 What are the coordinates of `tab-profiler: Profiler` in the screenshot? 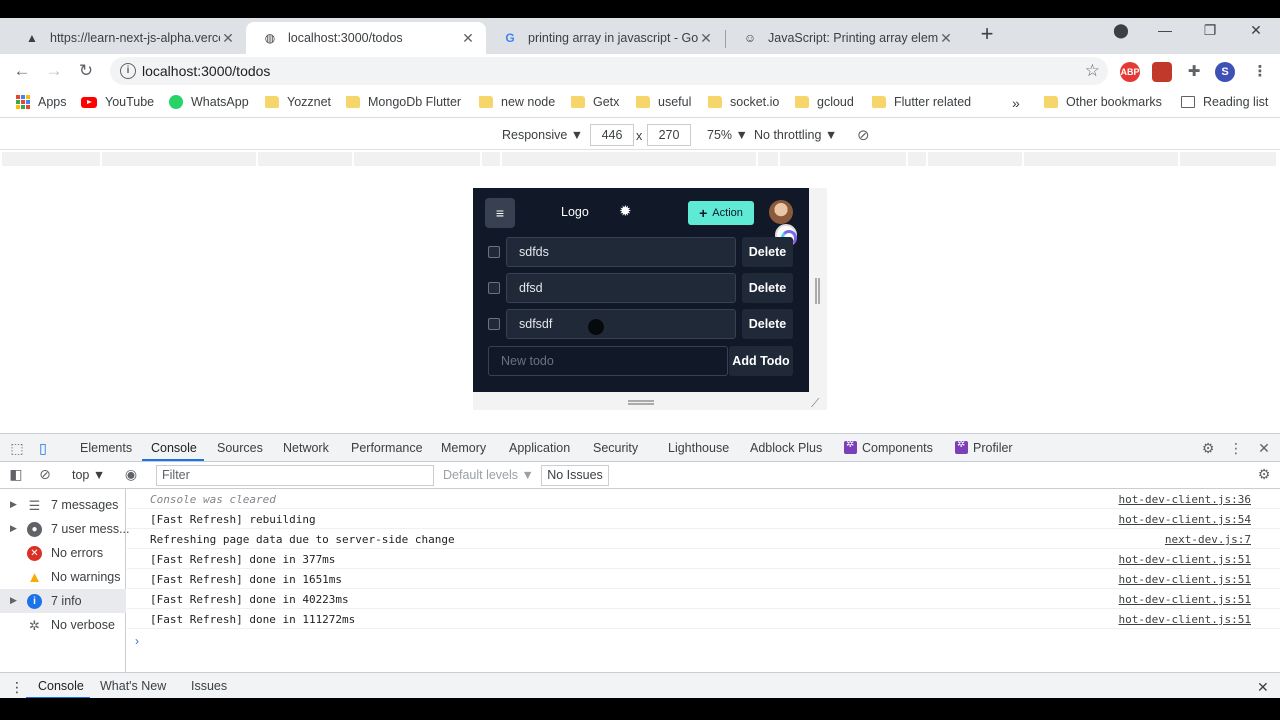 It's located at (984, 447).